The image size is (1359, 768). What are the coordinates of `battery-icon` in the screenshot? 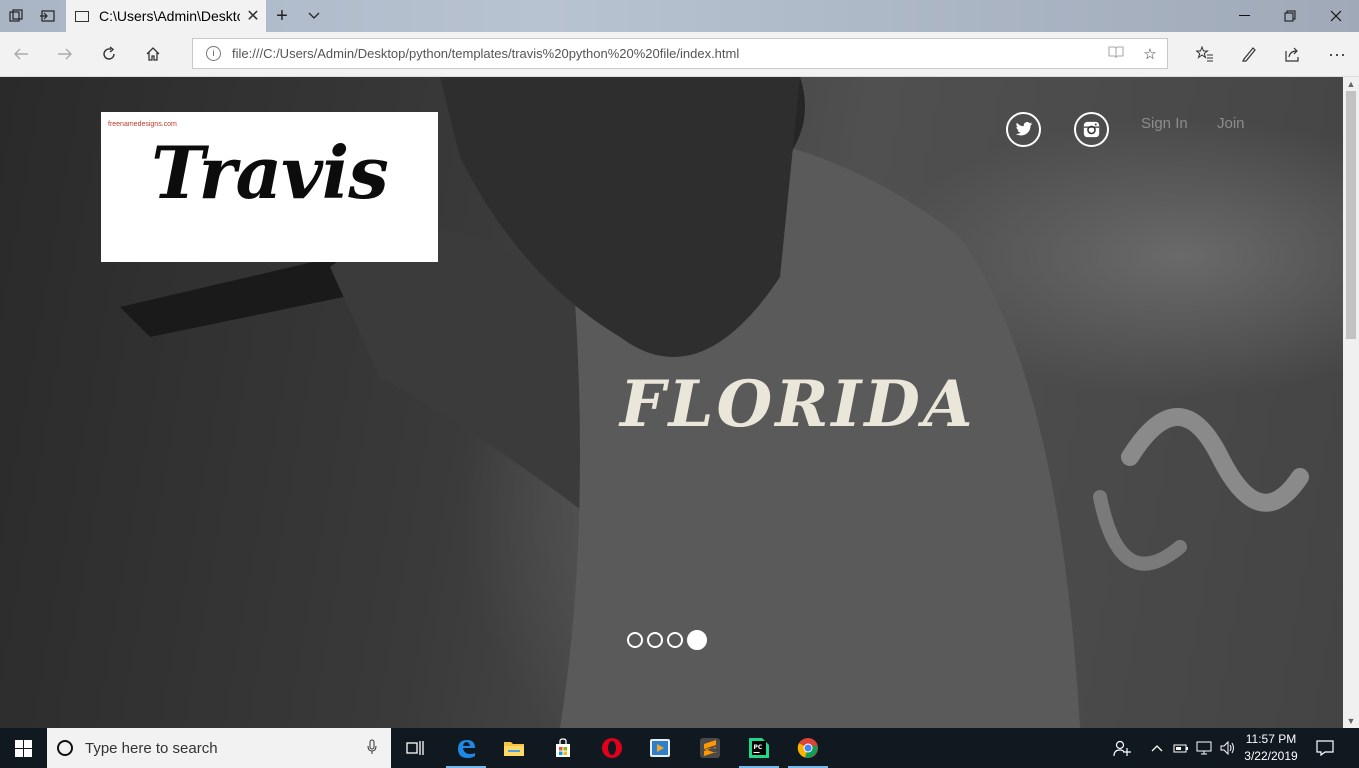 It's located at (1181, 748).